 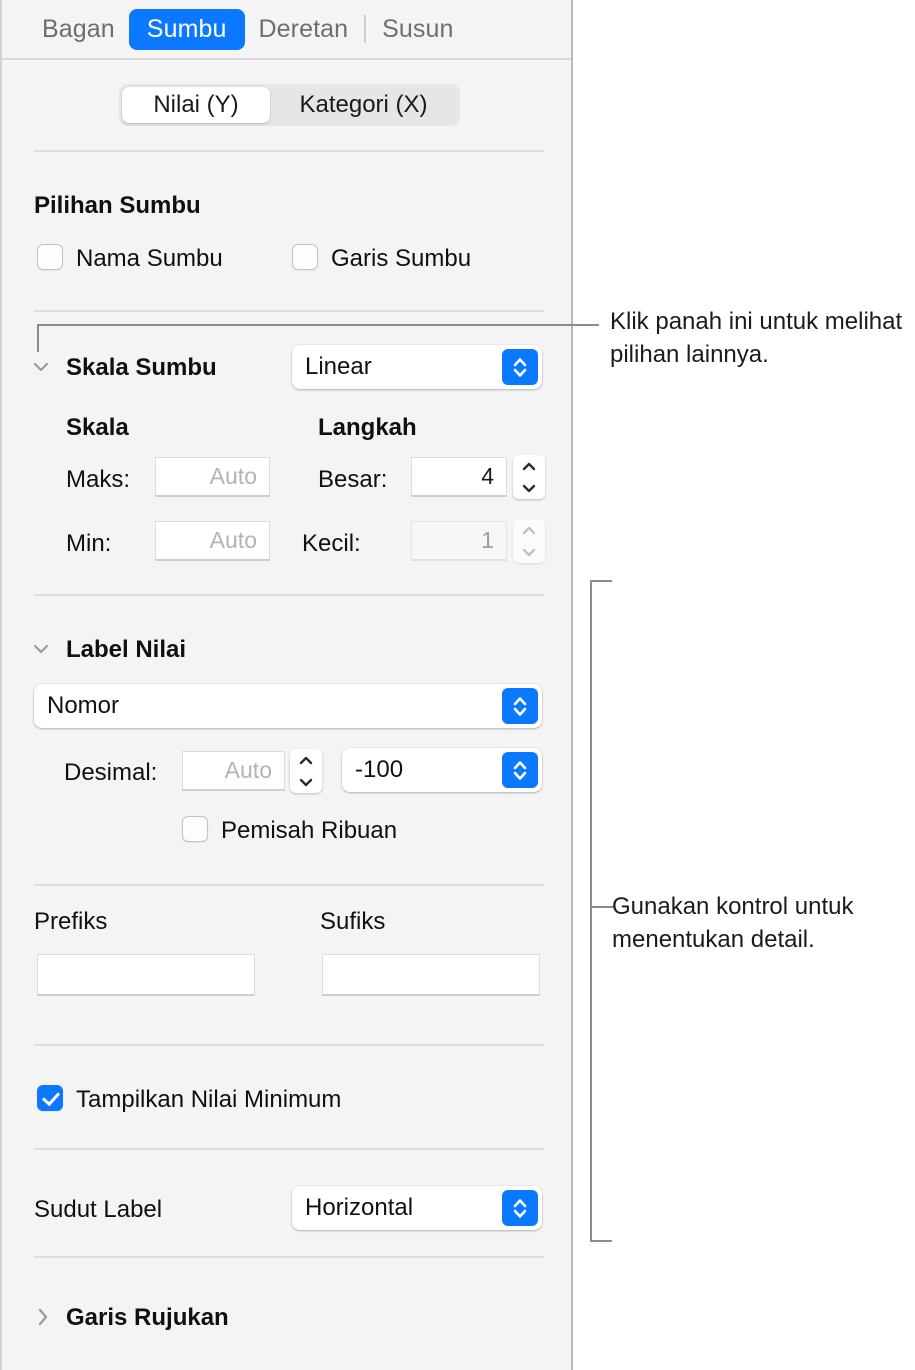 What do you see at coordinates (417, 367) in the screenshot?
I see `axis-scale-type-select: Linear` at bounding box center [417, 367].